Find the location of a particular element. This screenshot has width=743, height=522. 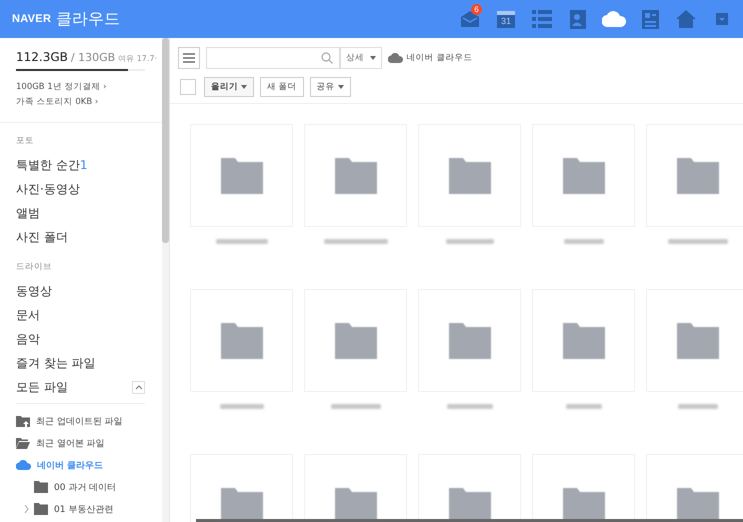

calendar-app-button: 31 is located at coordinates (506, 19).